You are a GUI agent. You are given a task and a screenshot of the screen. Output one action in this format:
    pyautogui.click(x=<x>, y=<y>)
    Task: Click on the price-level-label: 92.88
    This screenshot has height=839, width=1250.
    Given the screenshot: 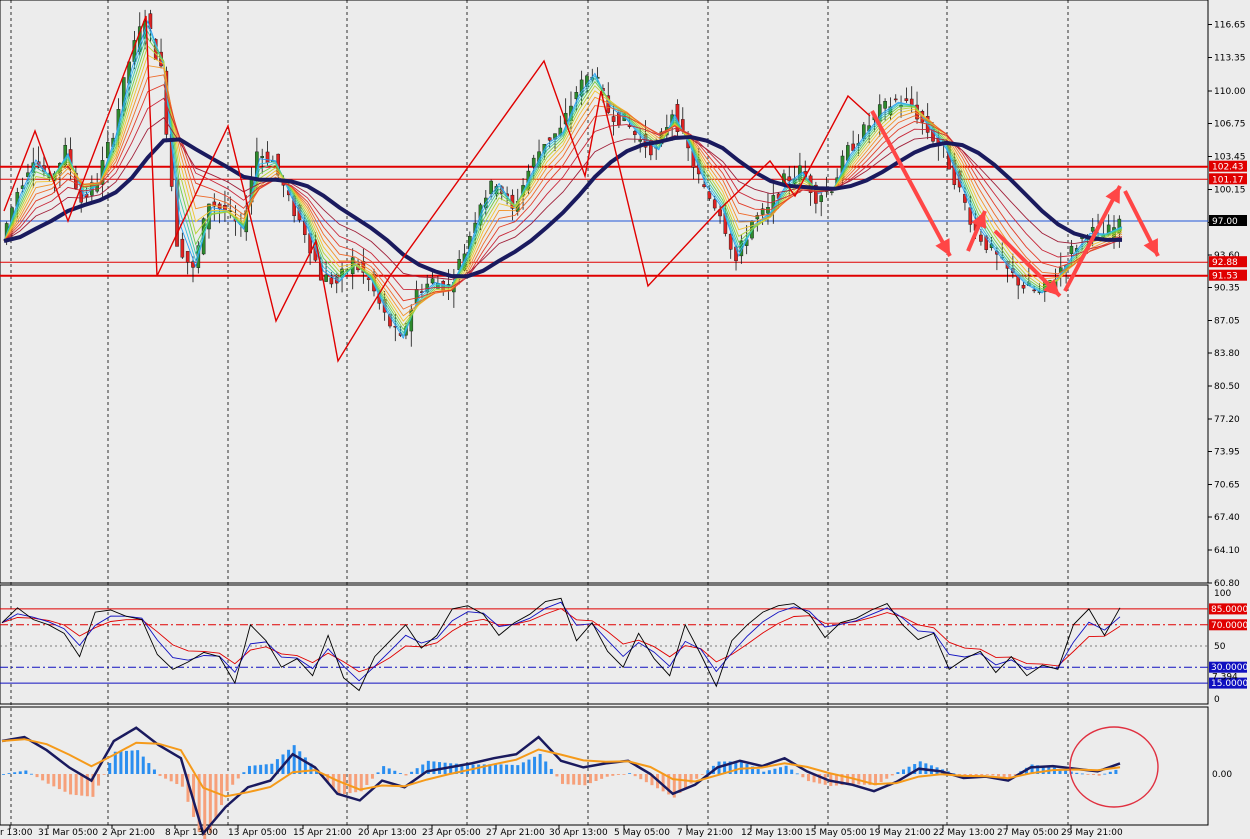 What is the action you would take?
    pyautogui.click(x=1225, y=263)
    